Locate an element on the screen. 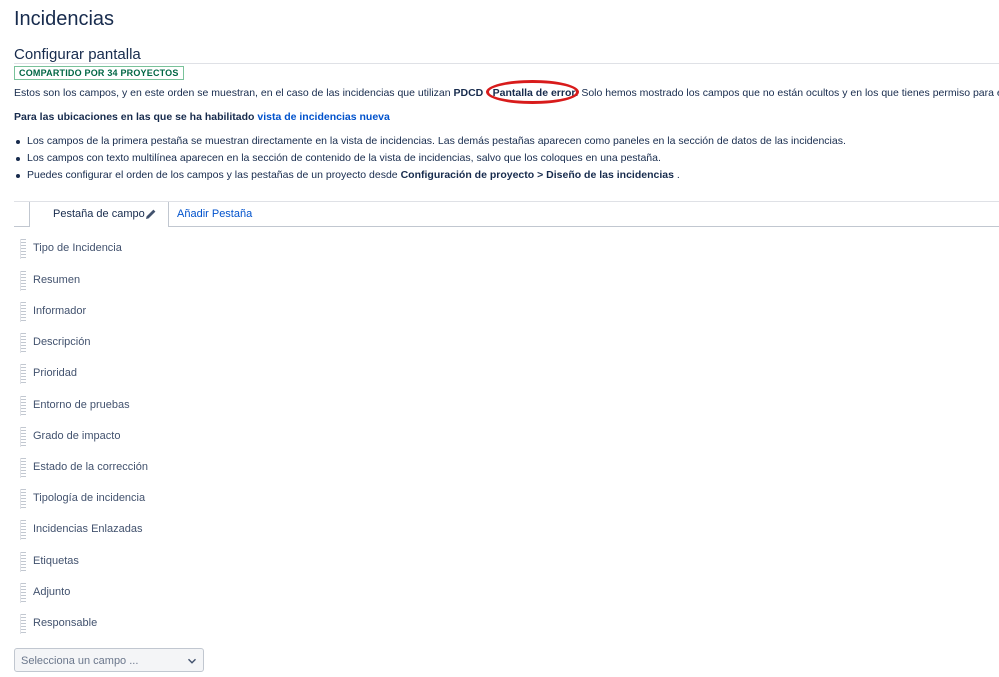 This screenshot has height=677, width=999. field-label: Adjunto is located at coordinates (52, 592).